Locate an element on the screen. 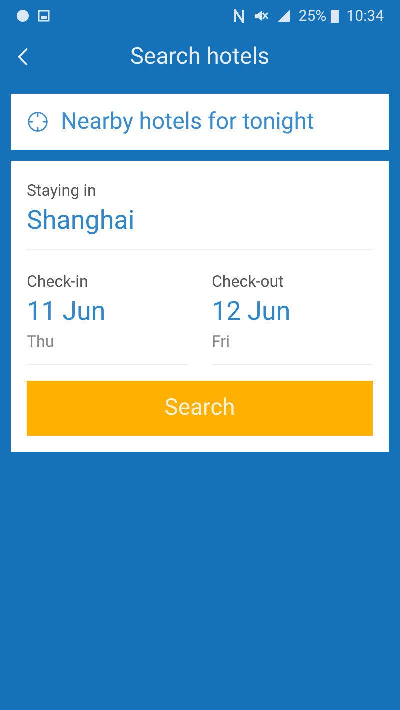  date-field: Check-out 12 Jun Fri is located at coordinates (292, 317).